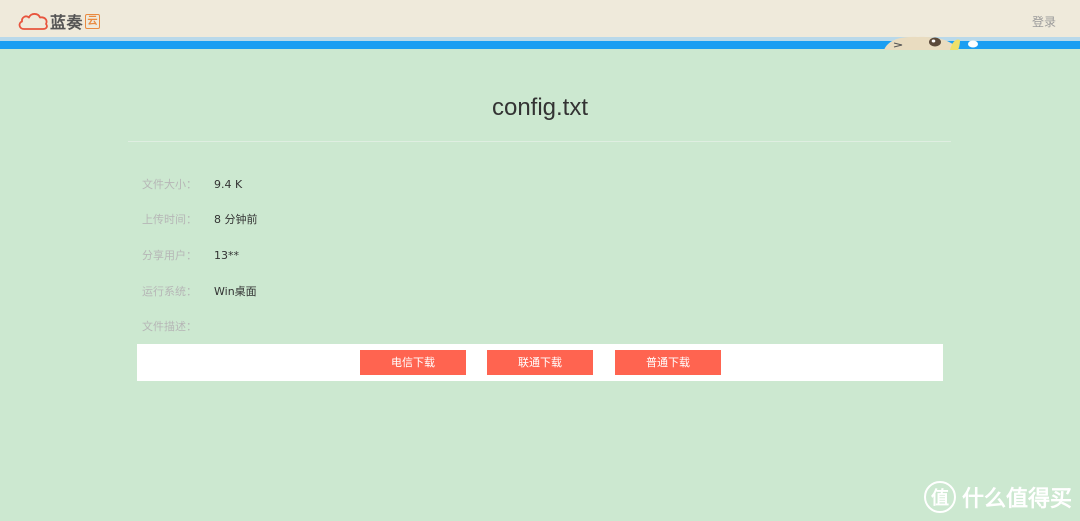 This screenshot has height=521, width=1080. What do you see at coordinates (93, 21) in the screenshot?
I see `logo-badge: 云` at bounding box center [93, 21].